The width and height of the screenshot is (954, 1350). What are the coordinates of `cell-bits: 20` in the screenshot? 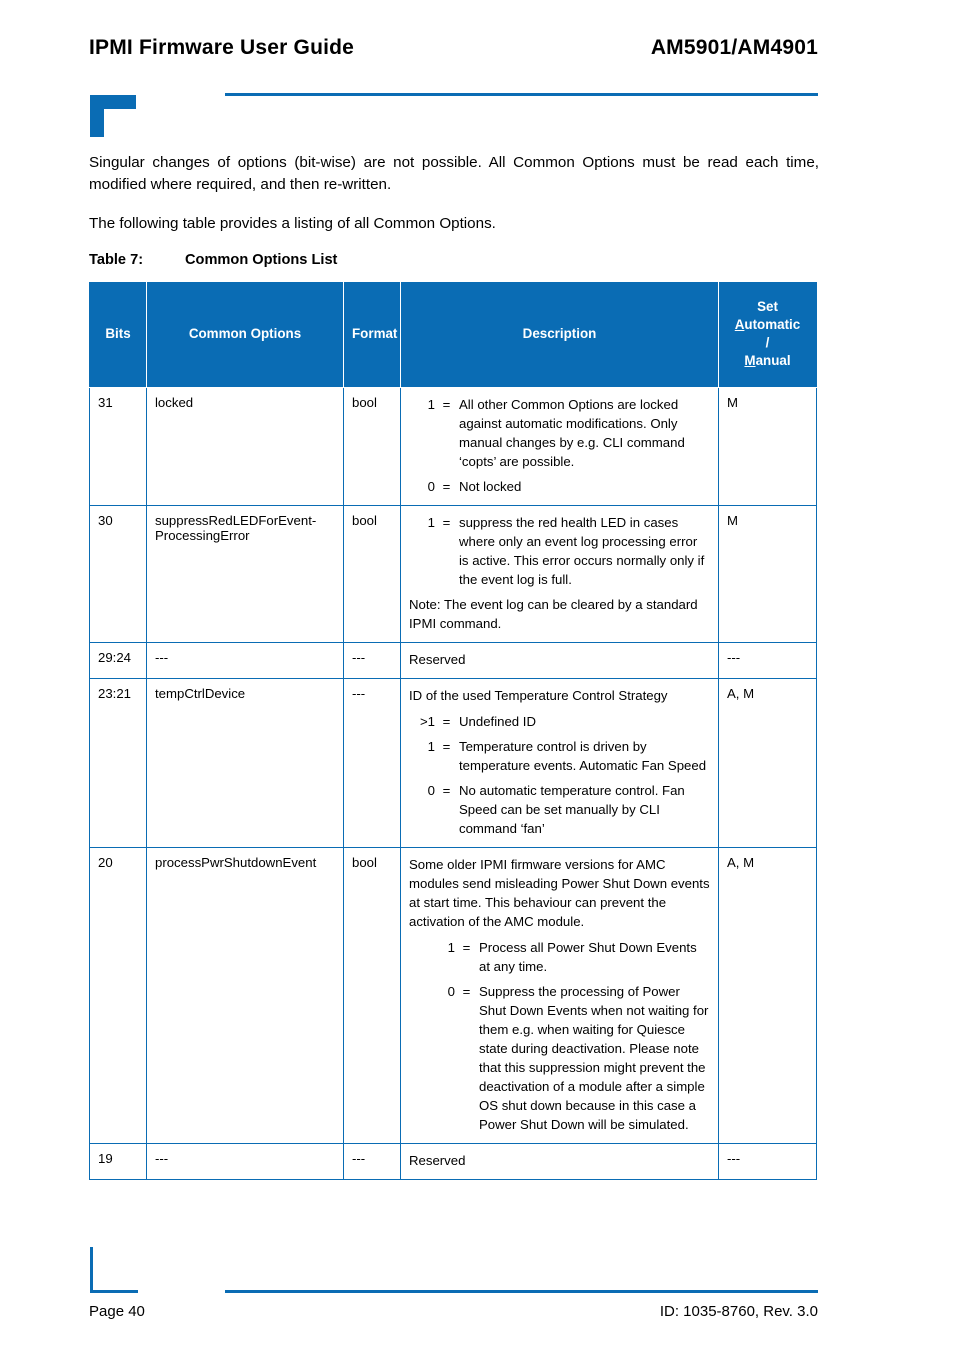 It's located at (118, 995).